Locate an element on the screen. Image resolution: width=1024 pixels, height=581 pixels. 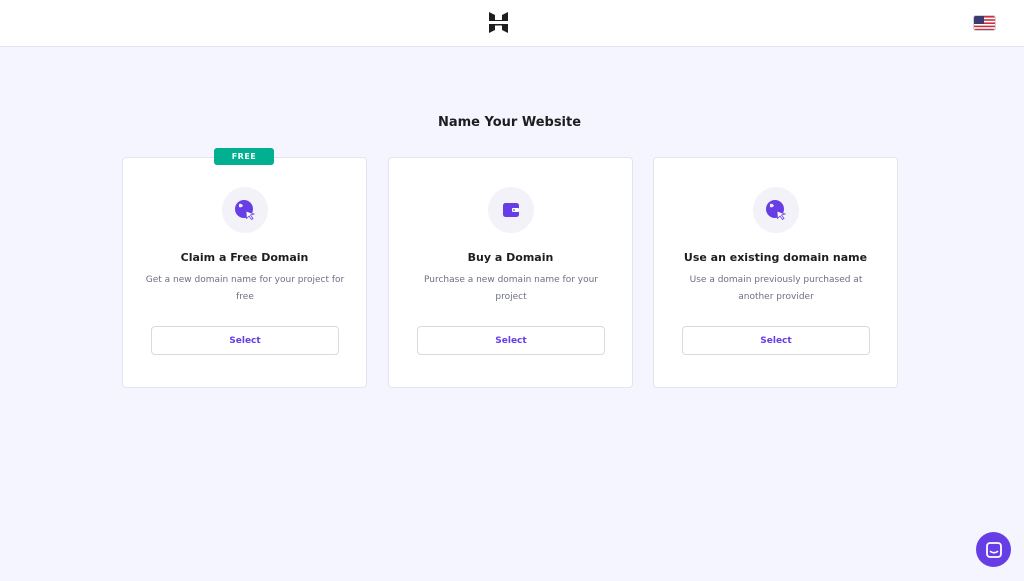
wallet-icon is located at coordinates (511, 210).